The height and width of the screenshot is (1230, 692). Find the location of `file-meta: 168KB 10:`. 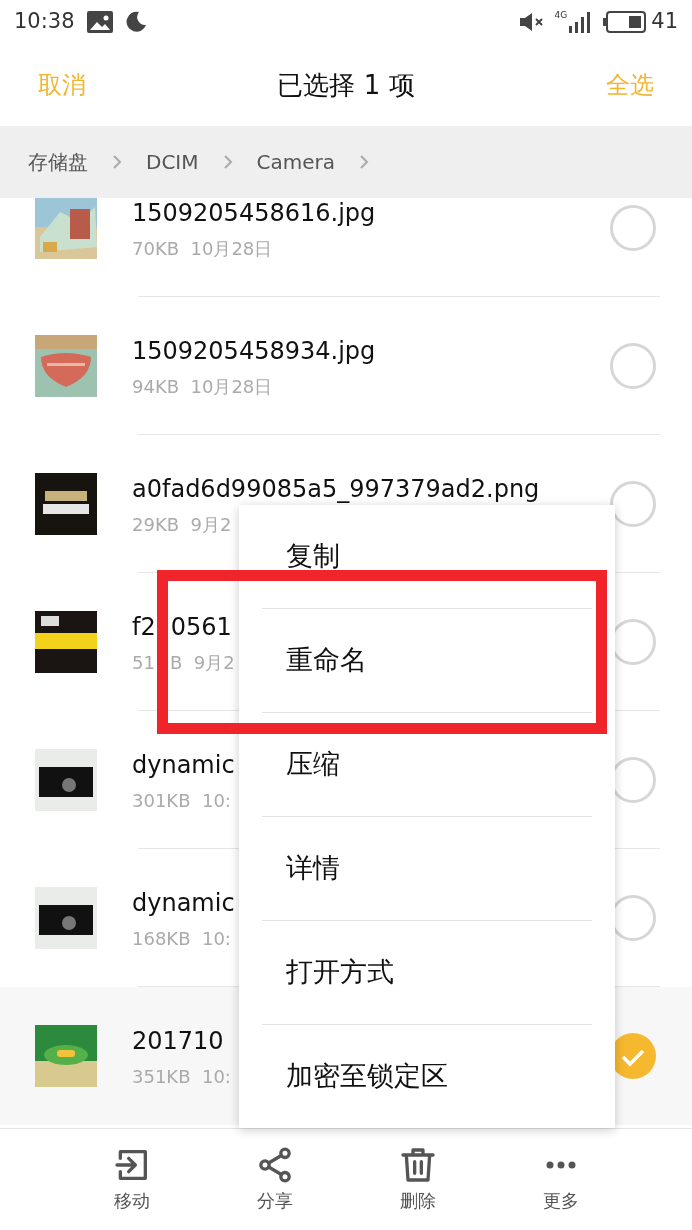

file-meta: 168KB 10: is located at coordinates (181, 938).